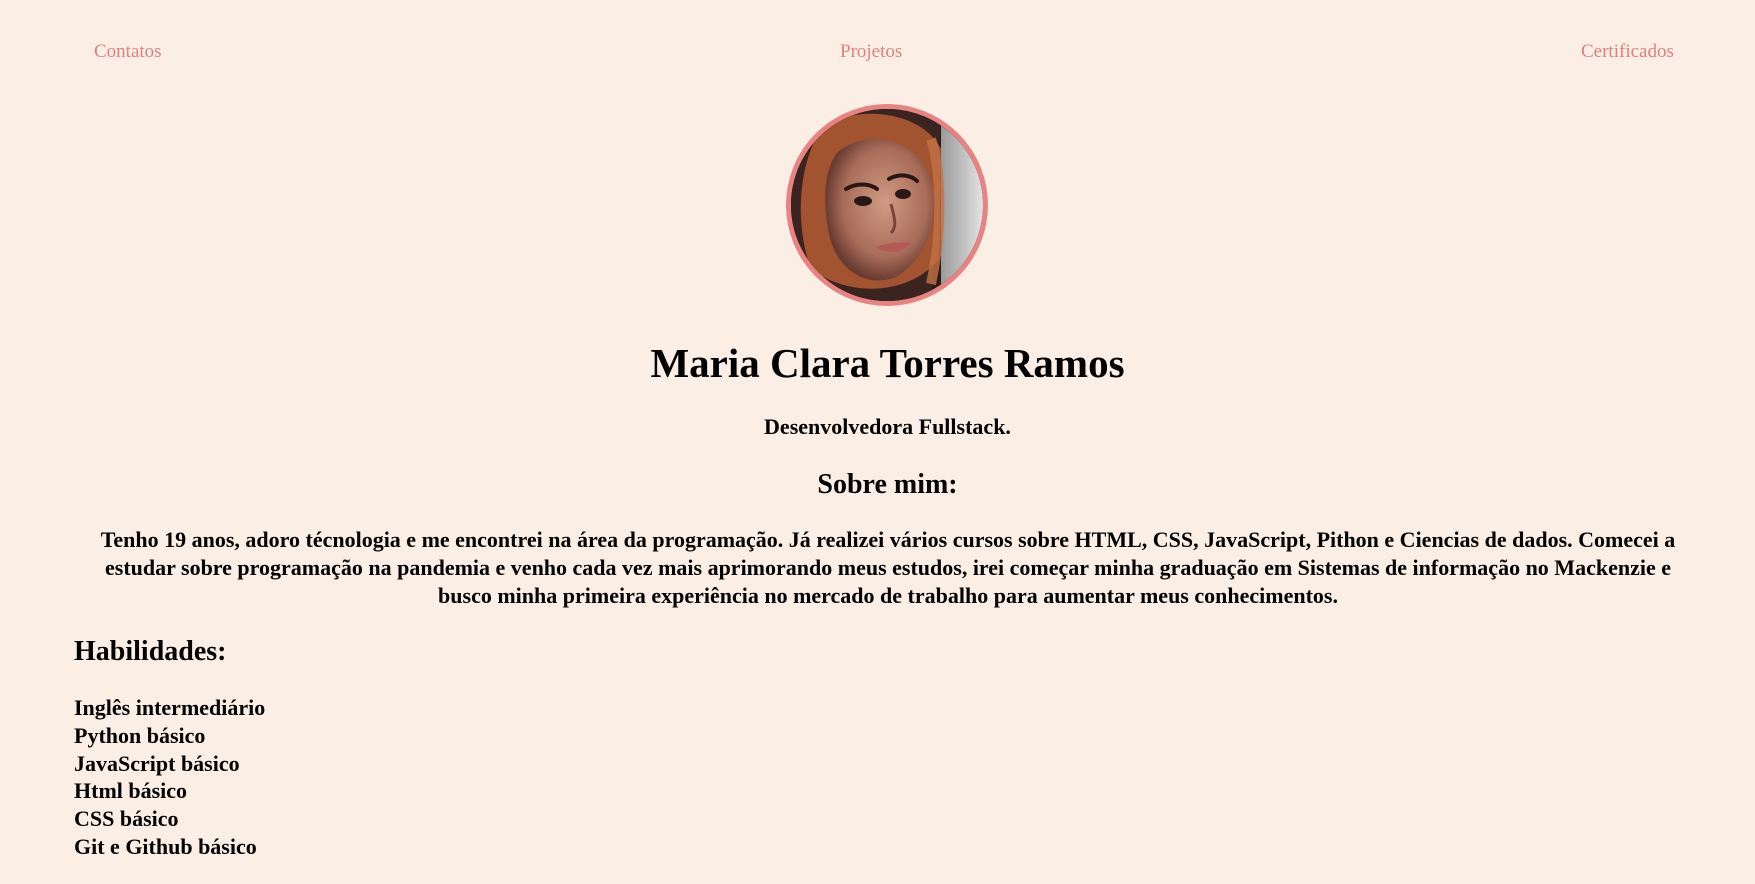 The width and height of the screenshot is (1755, 884). Describe the element at coordinates (131, 791) in the screenshot. I see `skill-item: Html básico` at that location.